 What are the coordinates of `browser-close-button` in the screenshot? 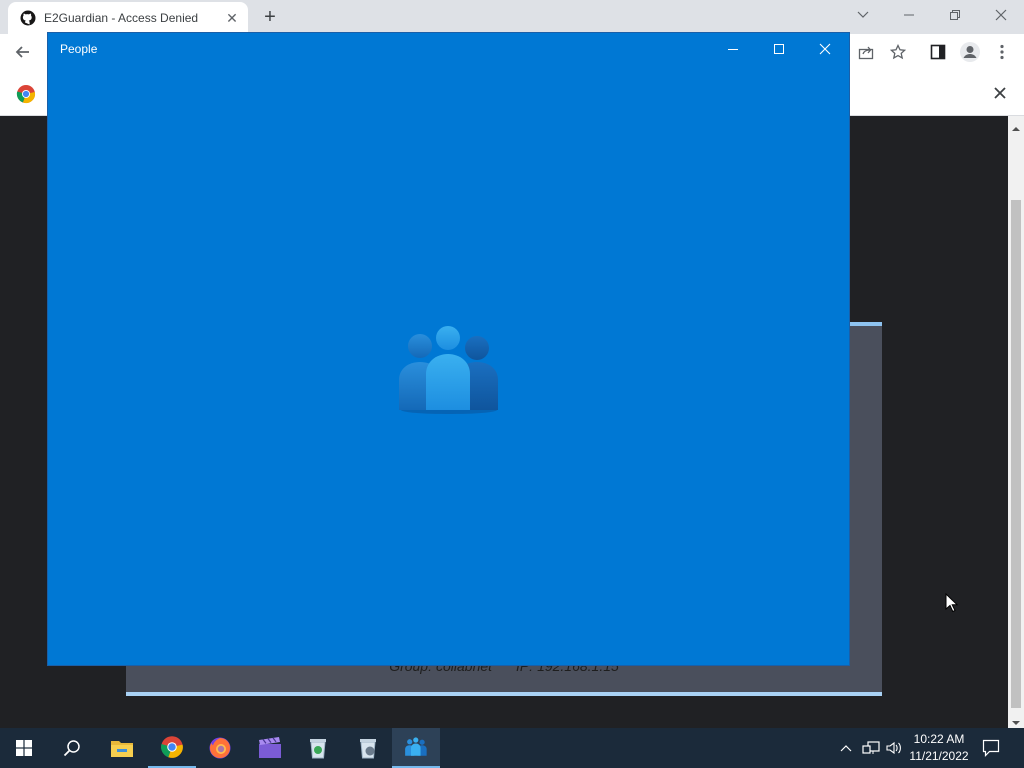 It's located at (1001, 15).